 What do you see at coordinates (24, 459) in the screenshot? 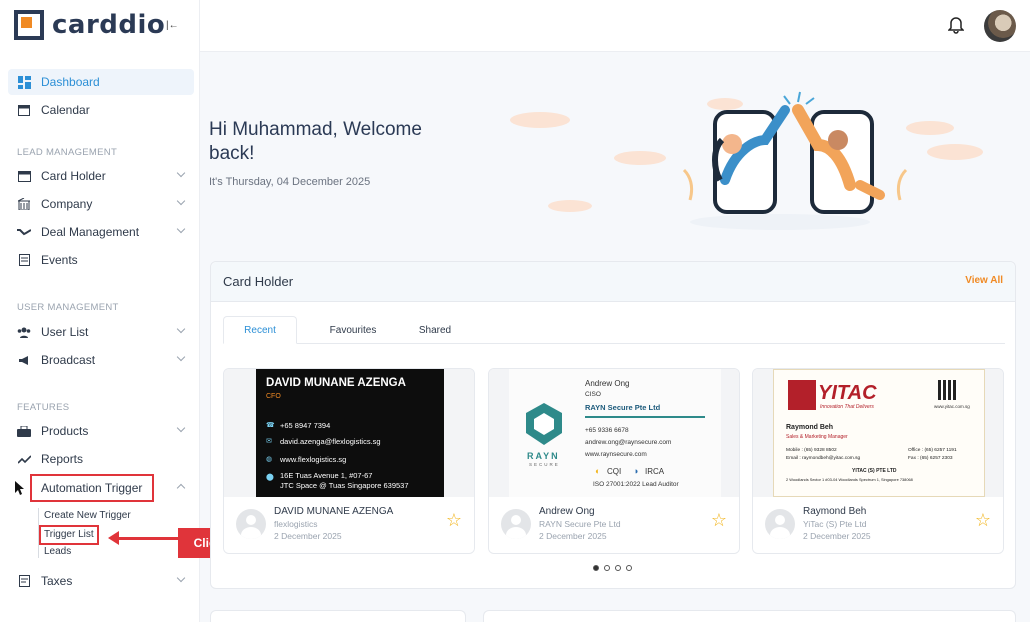
I see `reports-trend-icon` at bounding box center [24, 459].